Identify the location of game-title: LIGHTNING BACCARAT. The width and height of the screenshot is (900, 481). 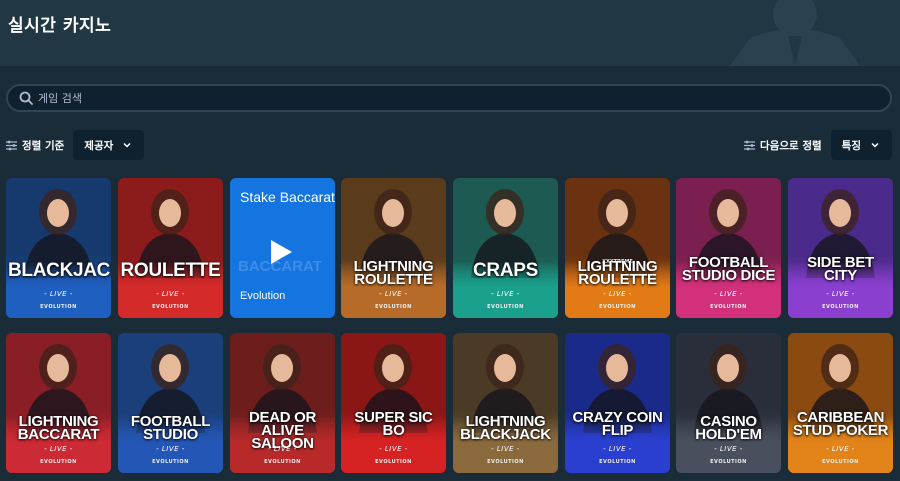
(58, 428).